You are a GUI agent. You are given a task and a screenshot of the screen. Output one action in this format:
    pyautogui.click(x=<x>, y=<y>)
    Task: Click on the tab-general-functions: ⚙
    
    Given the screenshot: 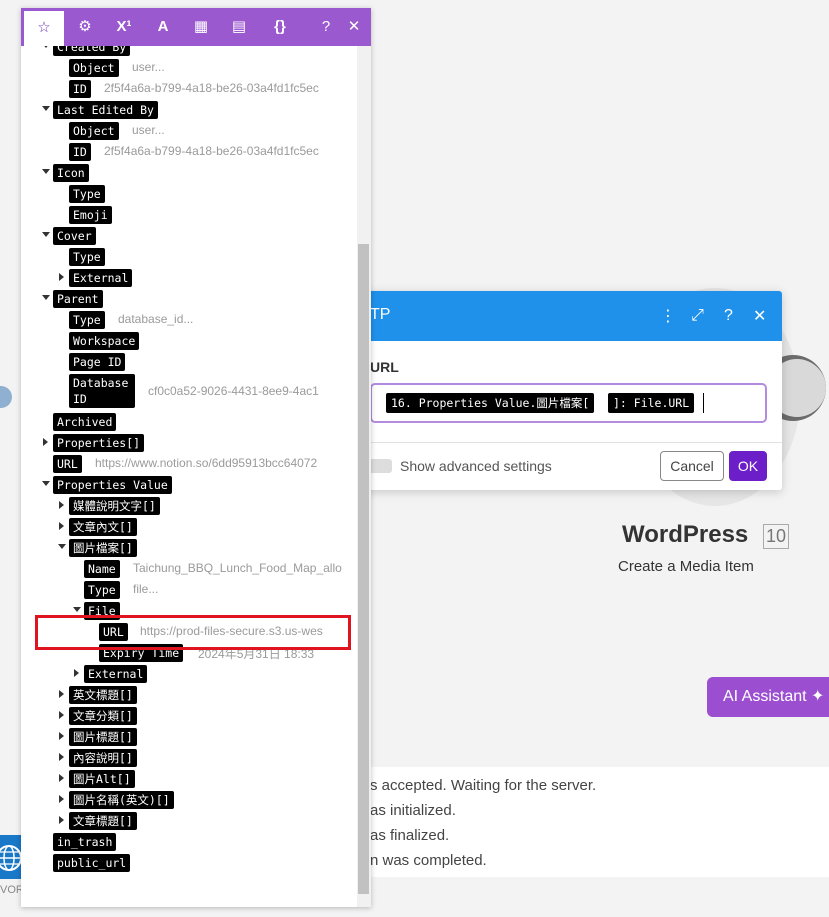 What is the action you would take?
    pyautogui.click(x=85, y=27)
    